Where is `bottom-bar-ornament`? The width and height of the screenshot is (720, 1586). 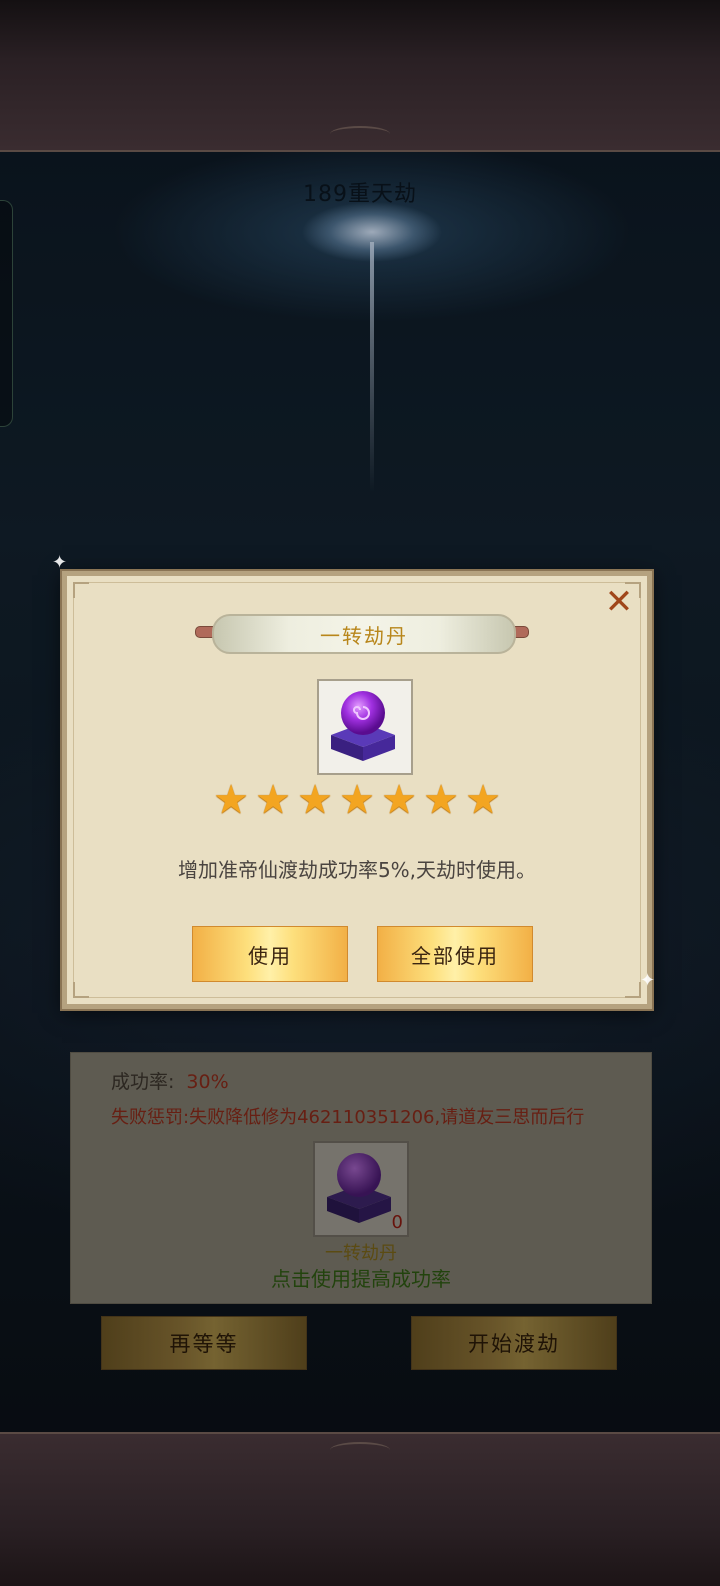 bottom-bar-ornament is located at coordinates (360, 1450).